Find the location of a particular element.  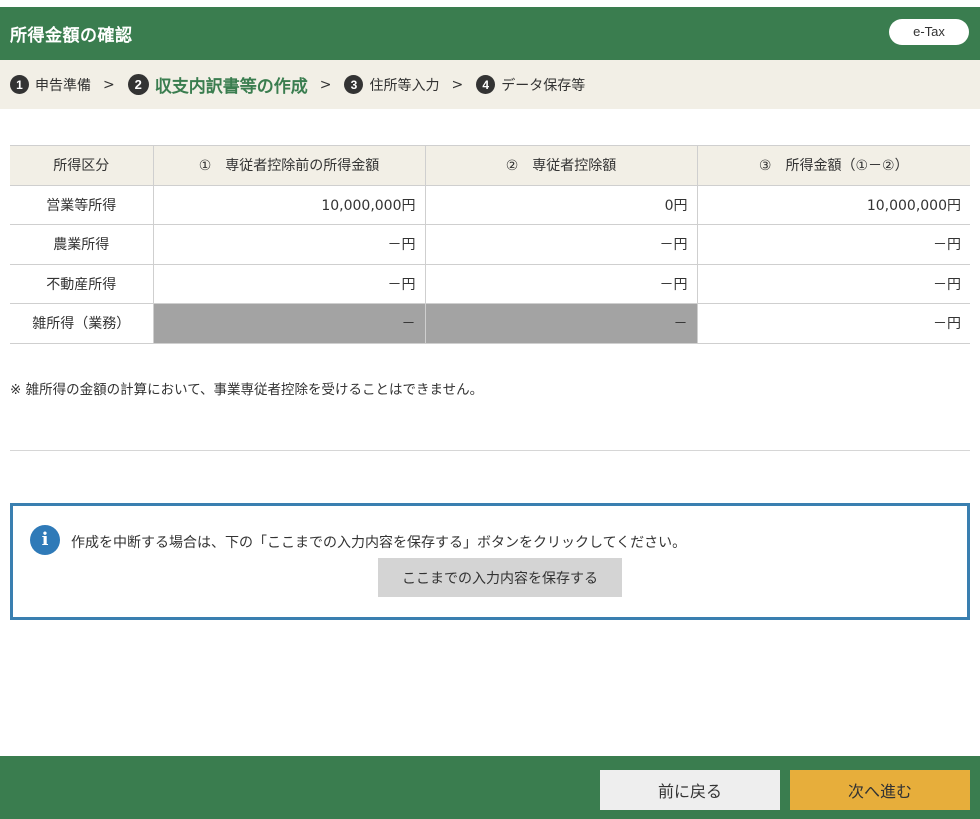

step-label-4: データ保存等 is located at coordinates (543, 85).